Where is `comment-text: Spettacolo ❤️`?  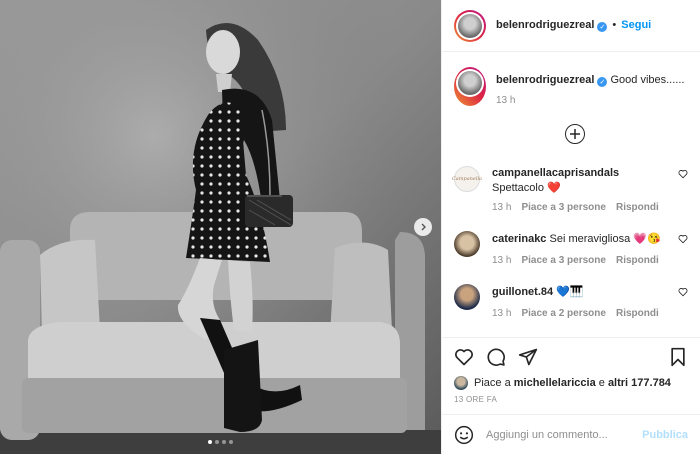
comment-text: Spettacolo ❤️ is located at coordinates (526, 188).